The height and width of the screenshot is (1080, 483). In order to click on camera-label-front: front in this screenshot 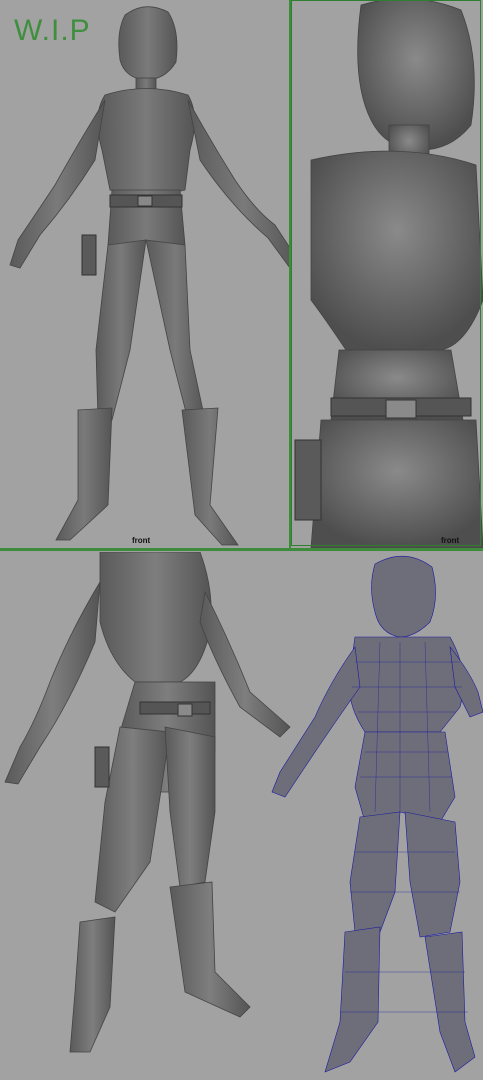, I will do `click(141, 540)`.